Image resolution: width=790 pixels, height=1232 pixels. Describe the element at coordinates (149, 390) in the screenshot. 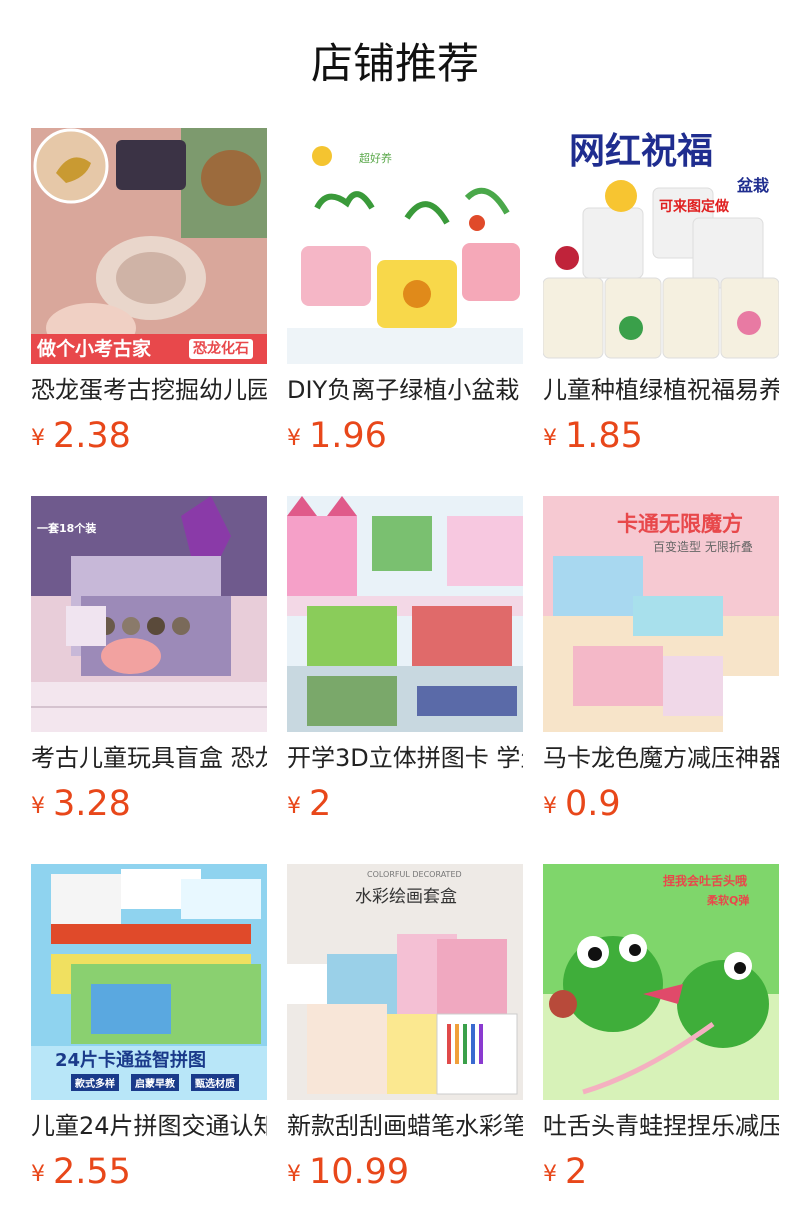

I see `product-name: 恐龙蛋考古挖掘幼儿园` at that location.